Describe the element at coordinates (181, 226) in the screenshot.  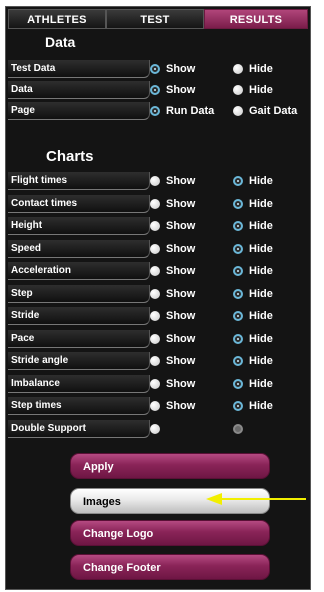
I see `option-label-height-a: Show` at that location.